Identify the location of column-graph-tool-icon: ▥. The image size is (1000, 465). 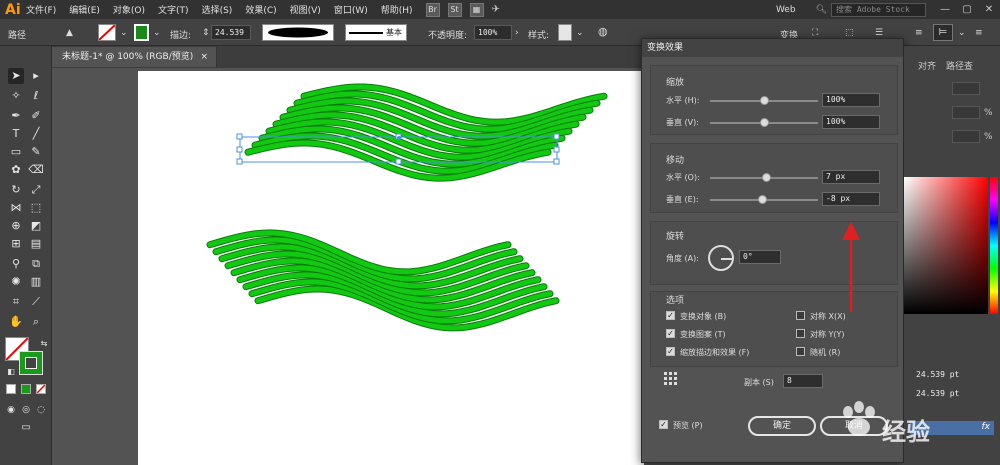
(36, 282).